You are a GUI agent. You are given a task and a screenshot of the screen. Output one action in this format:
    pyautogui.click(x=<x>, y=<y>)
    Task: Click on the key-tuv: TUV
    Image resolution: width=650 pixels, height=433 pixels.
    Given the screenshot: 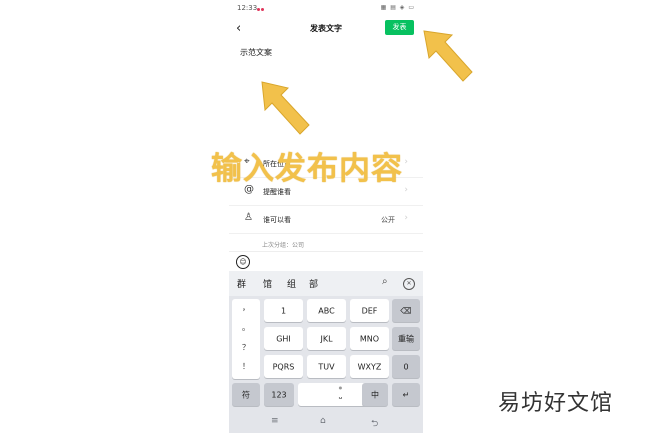 What is the action you would take?
    pyautogui.click(x=326, y=366)
    